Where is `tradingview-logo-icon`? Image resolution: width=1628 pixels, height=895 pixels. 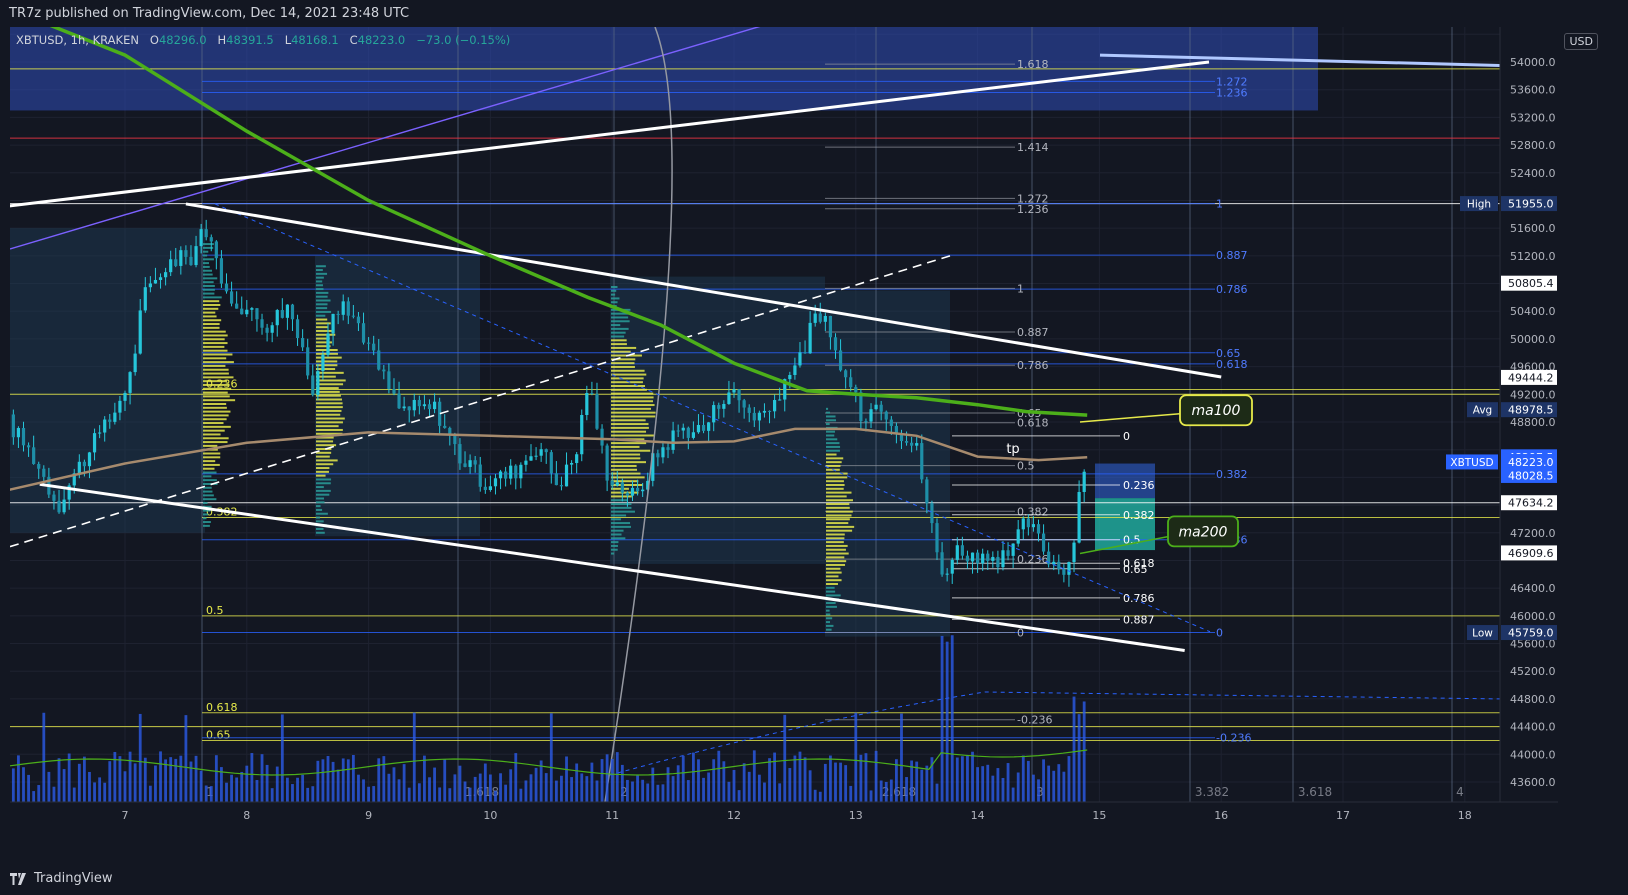 tradingview-logo-icon is located at coordinates (18, 878).